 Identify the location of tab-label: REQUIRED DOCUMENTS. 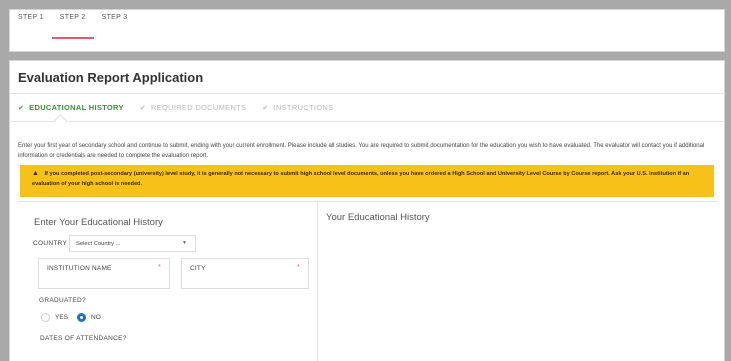
(198, 107).